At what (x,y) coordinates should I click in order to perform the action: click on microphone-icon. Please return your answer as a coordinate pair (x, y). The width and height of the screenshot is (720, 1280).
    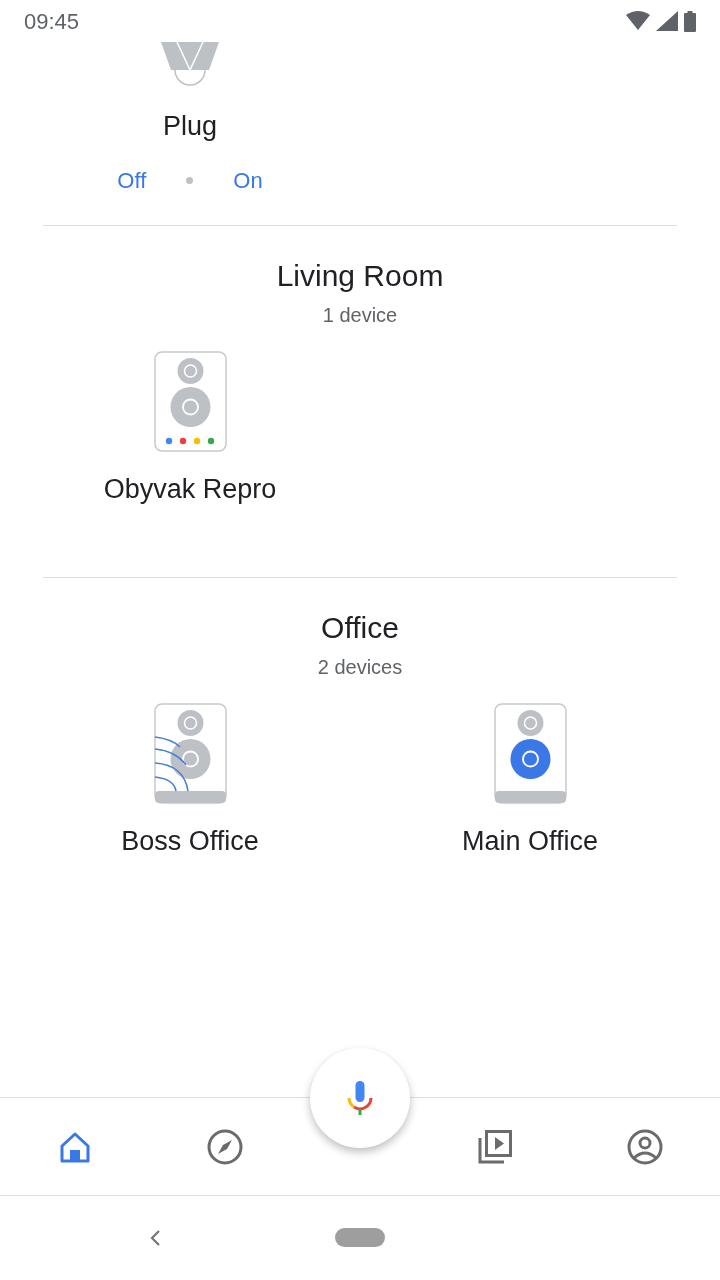
    Looking at the image, I should click on (360, 1098).